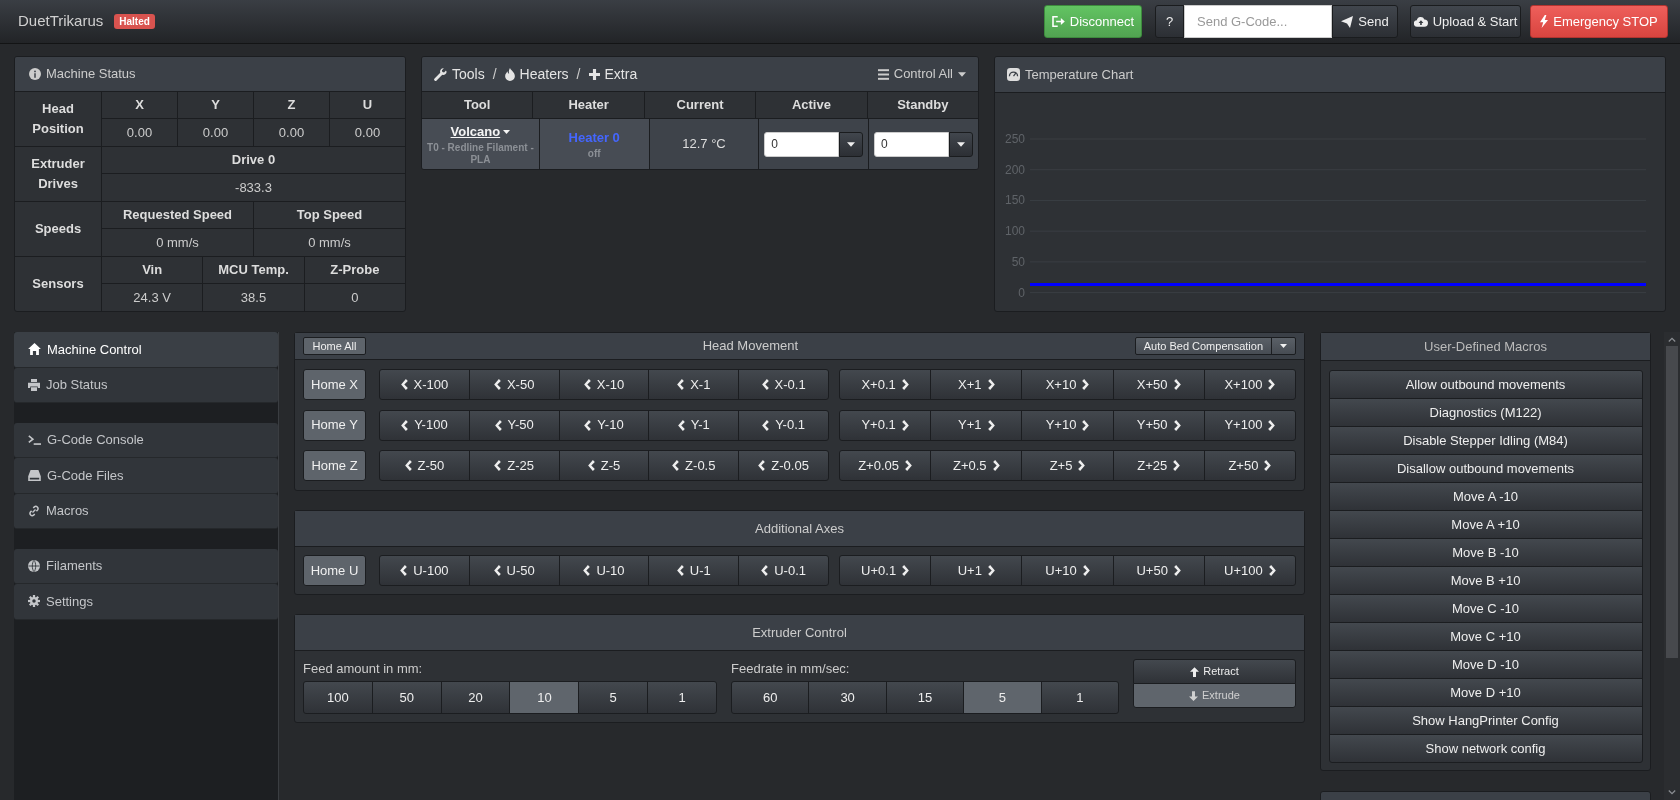  Describe the element at coordinates (1485, 496) in the screenshot. I see `macro-button: Move A -10` at that location.